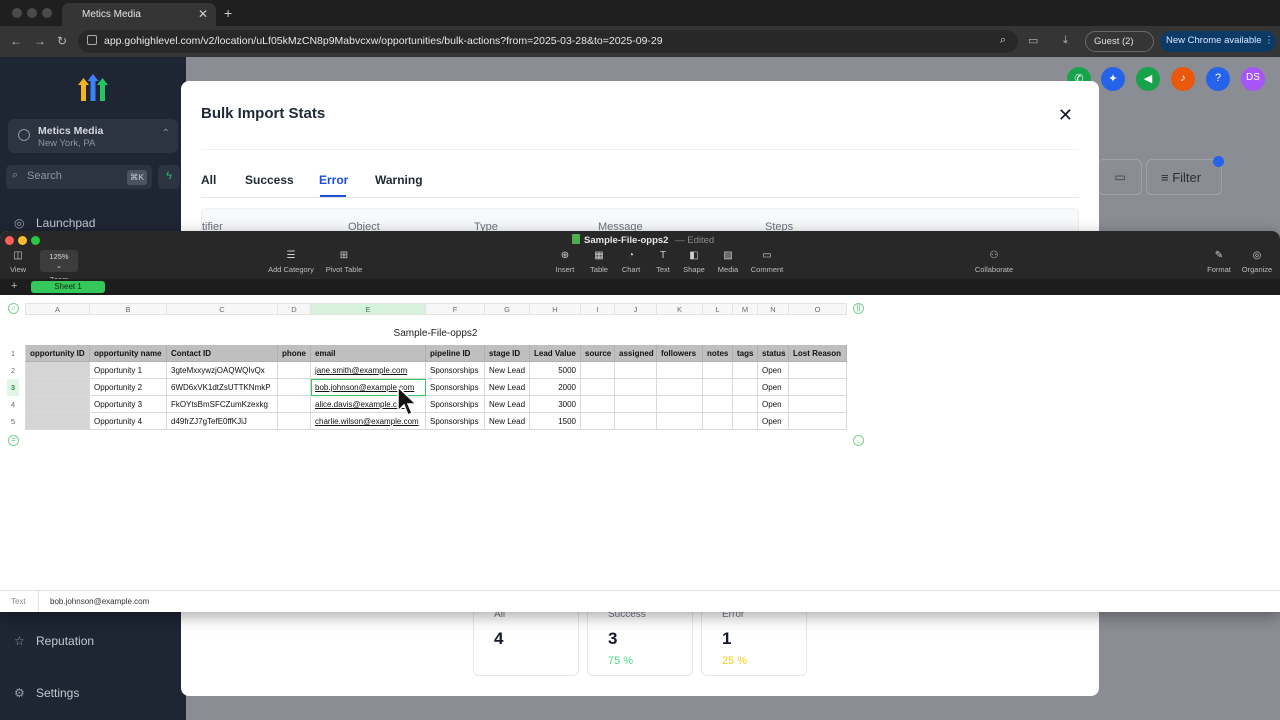 The height and width of the screenshot is (720, 1280). I want to click on window-close-dot, so click(17, 13).